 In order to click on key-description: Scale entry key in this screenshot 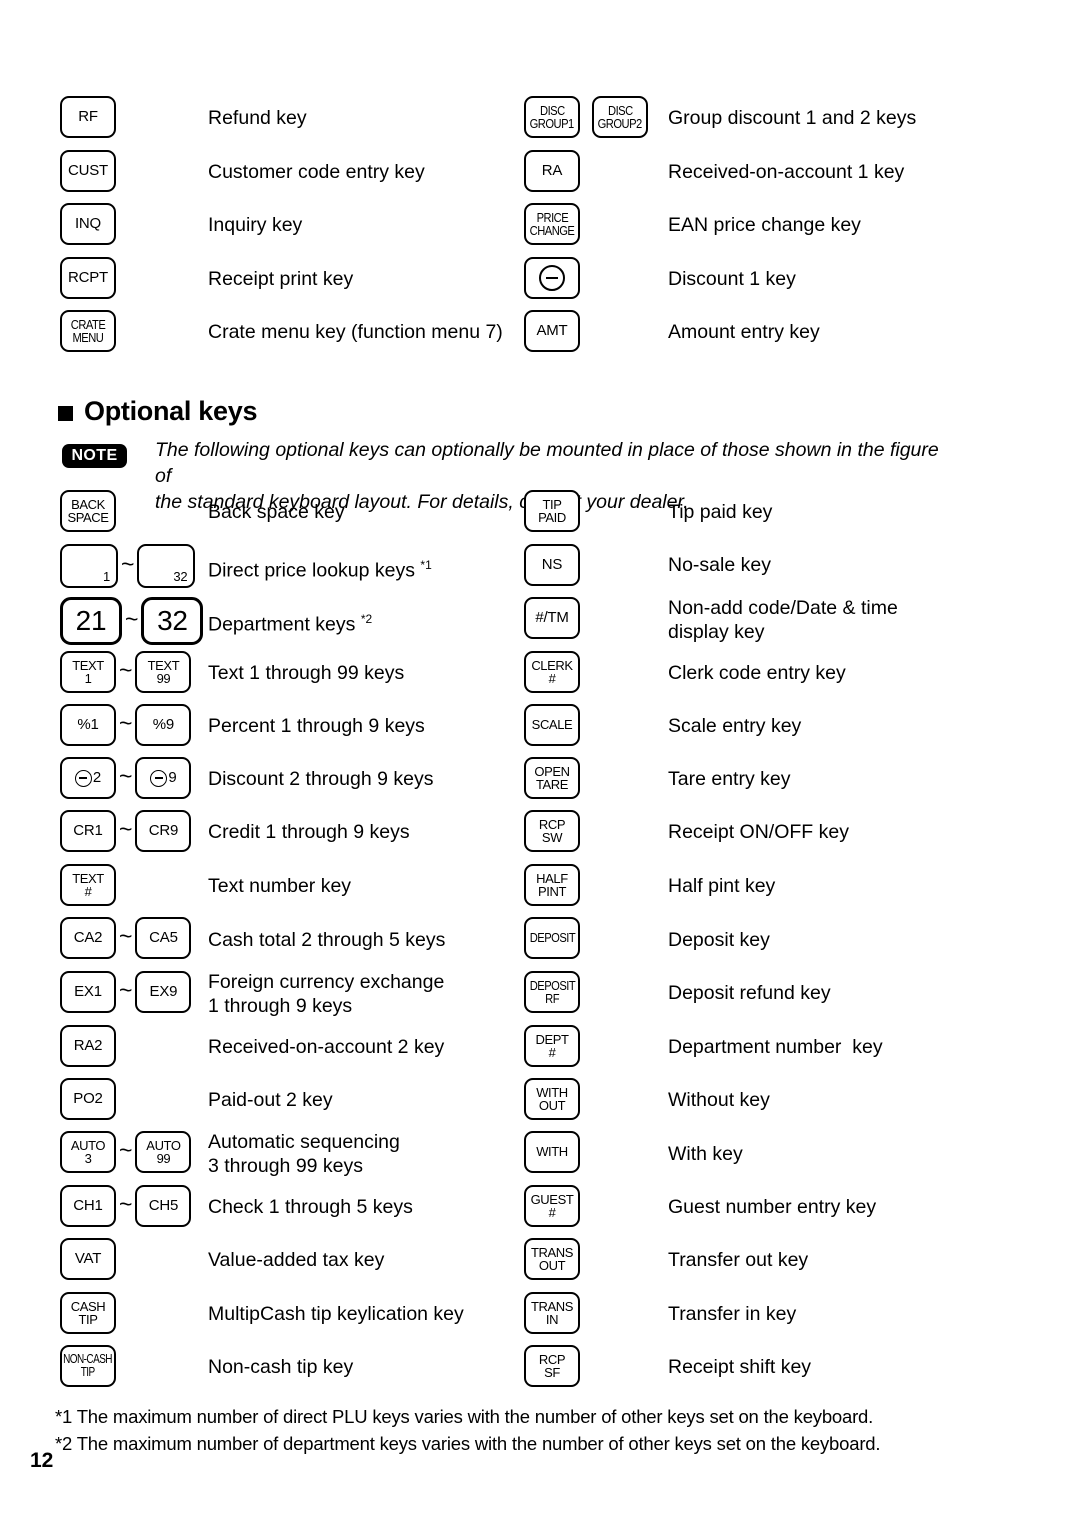, I will do `click(735, 726)`.